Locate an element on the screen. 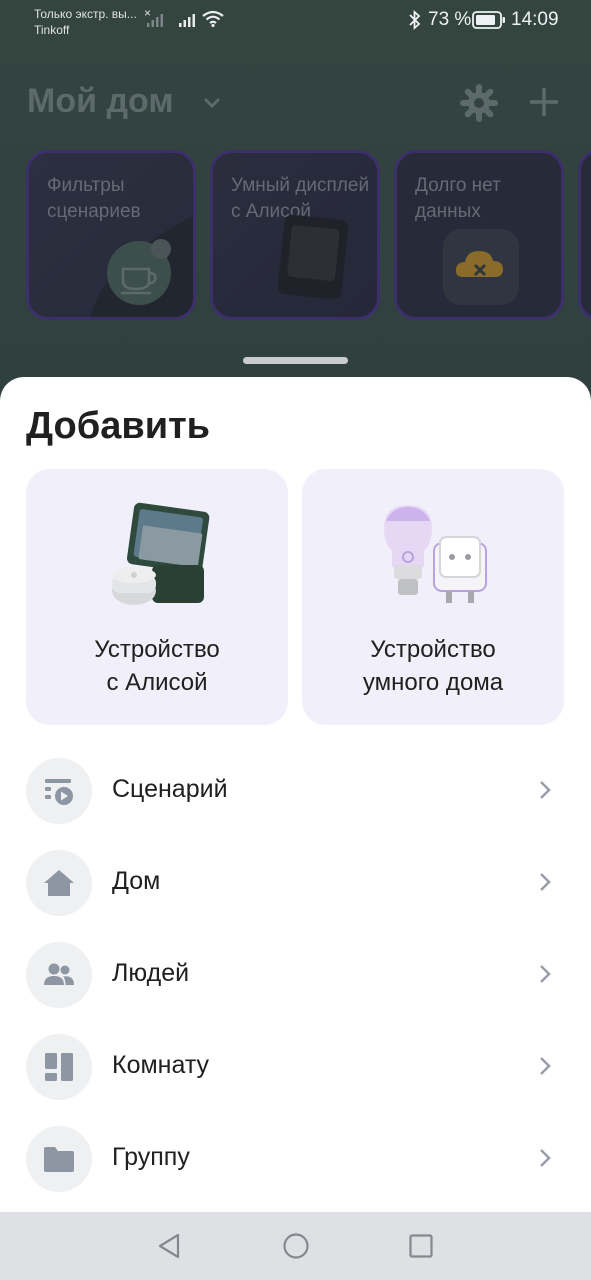 This screenshot has height=1280, width=591. card-smart-display: Умный дисплей с Алисой is located at coordinates (295, 235).